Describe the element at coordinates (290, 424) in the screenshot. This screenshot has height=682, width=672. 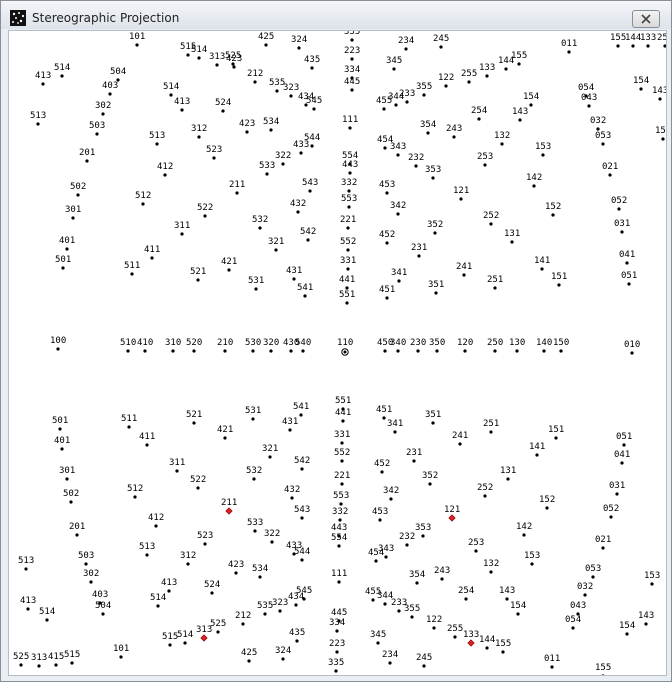
I see `pole-point: 431` at that location.